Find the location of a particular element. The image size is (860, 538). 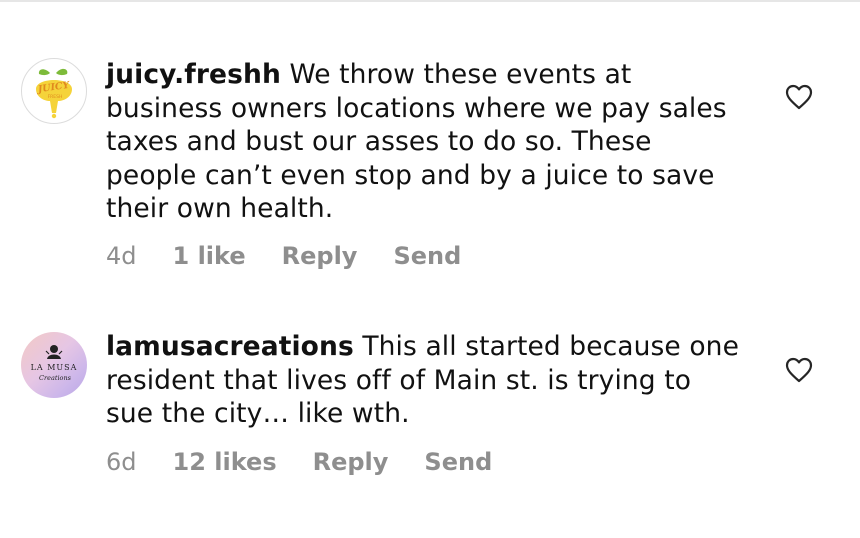

comment-age: 4d is located at coordinates (121, 256).